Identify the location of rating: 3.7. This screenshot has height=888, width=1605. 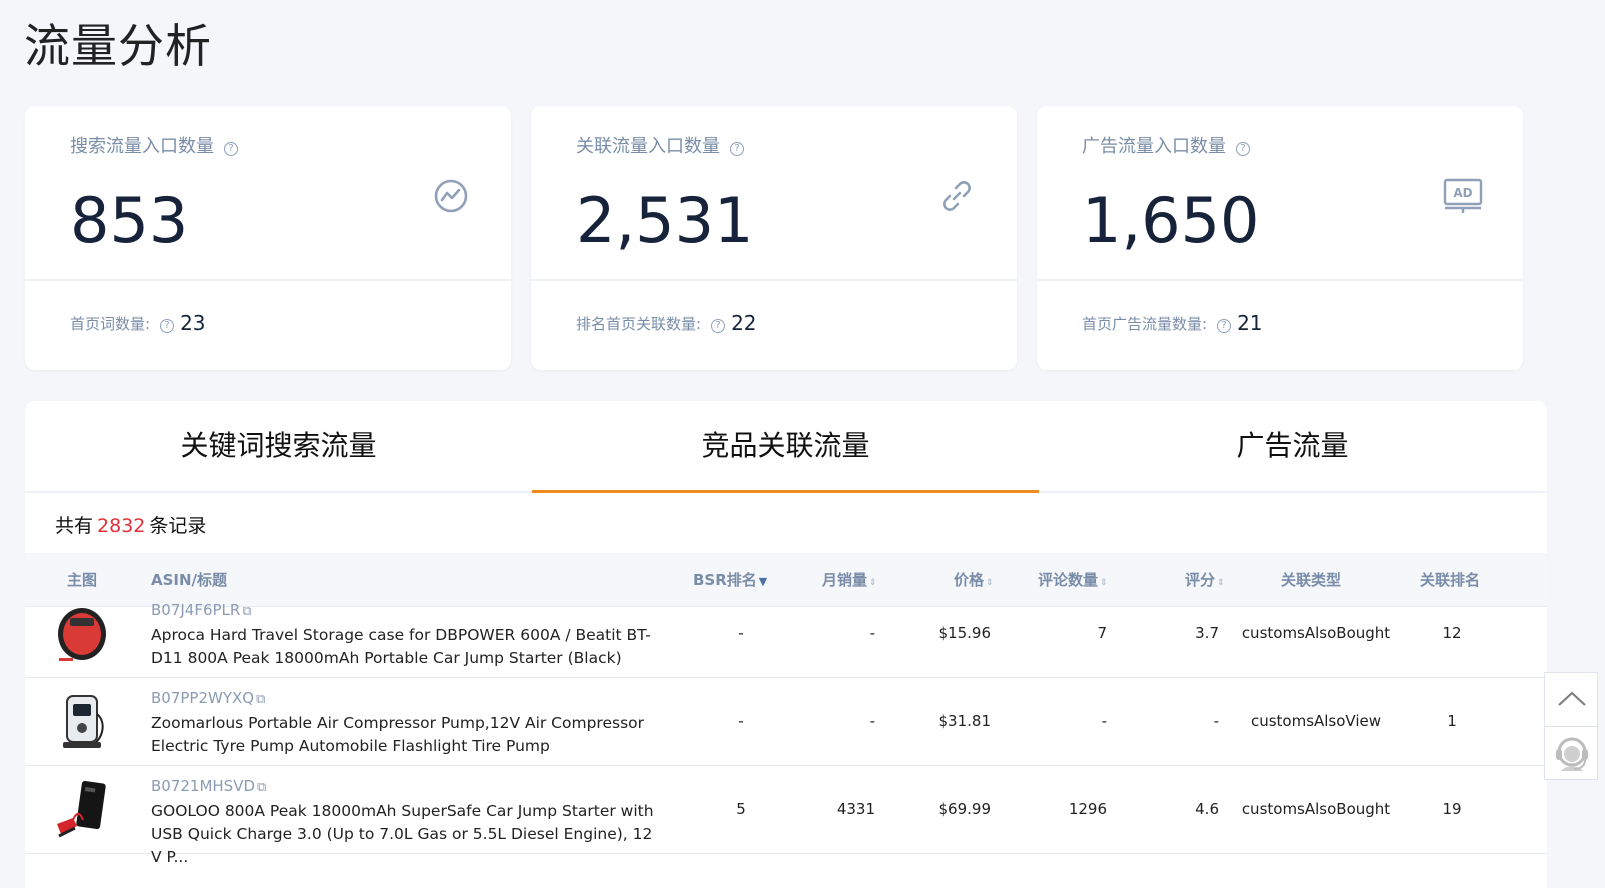
(1207, 633).